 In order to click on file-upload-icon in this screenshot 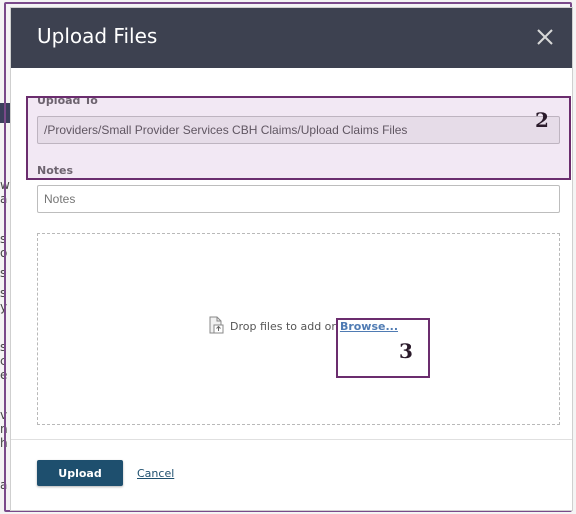, I will do `click(216, 326)`.